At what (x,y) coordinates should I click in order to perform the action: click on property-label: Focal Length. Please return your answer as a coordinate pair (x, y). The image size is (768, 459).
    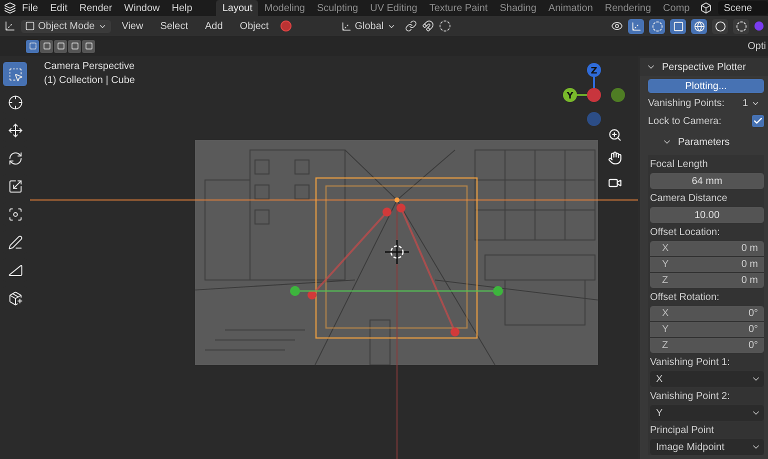
    Looking at the image, I should click on (679, 164).